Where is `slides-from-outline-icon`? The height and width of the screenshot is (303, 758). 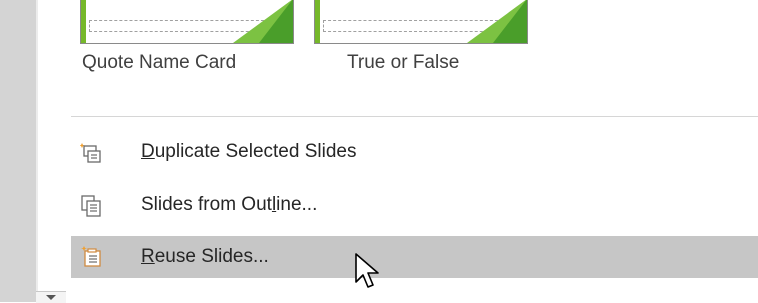
slides-from-outline-icon is located at coordinates (91, 206).